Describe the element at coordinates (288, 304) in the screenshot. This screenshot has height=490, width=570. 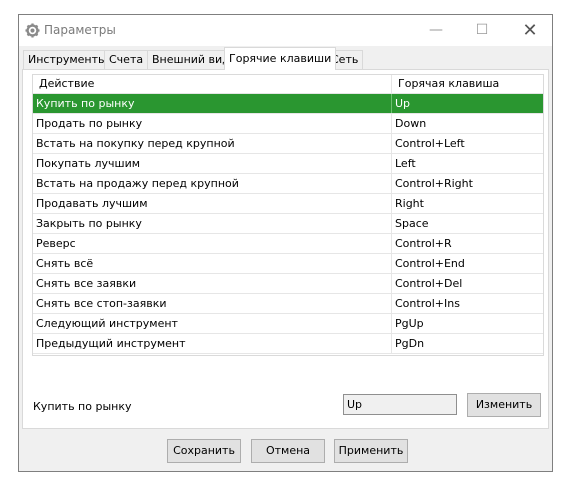
I see `table-row: Снять все стоп-заявки Control+Ins` at that location.